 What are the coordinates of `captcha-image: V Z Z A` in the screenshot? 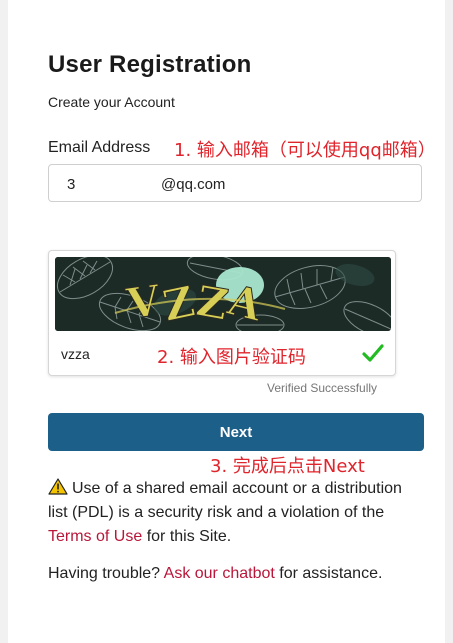 It's located at (223, 294).